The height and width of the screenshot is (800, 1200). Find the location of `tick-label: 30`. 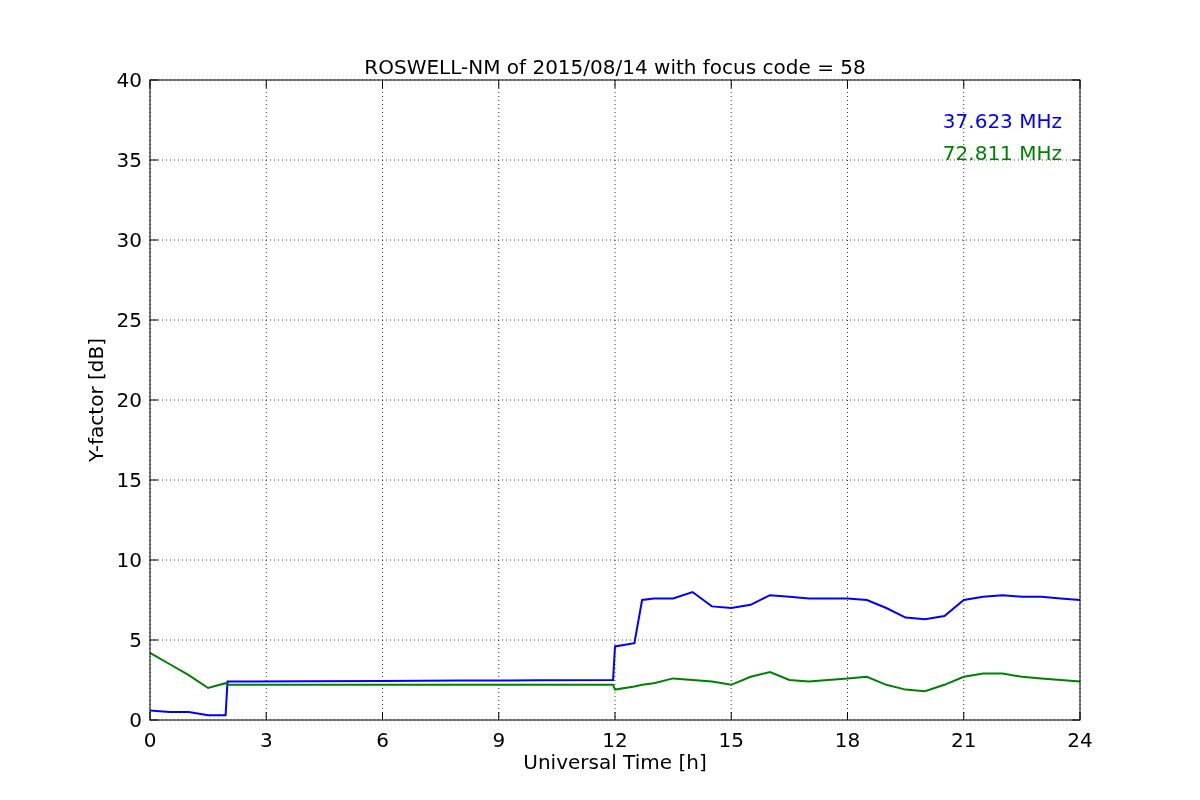

tick-label: 30 is located at coordinates (129, 240).